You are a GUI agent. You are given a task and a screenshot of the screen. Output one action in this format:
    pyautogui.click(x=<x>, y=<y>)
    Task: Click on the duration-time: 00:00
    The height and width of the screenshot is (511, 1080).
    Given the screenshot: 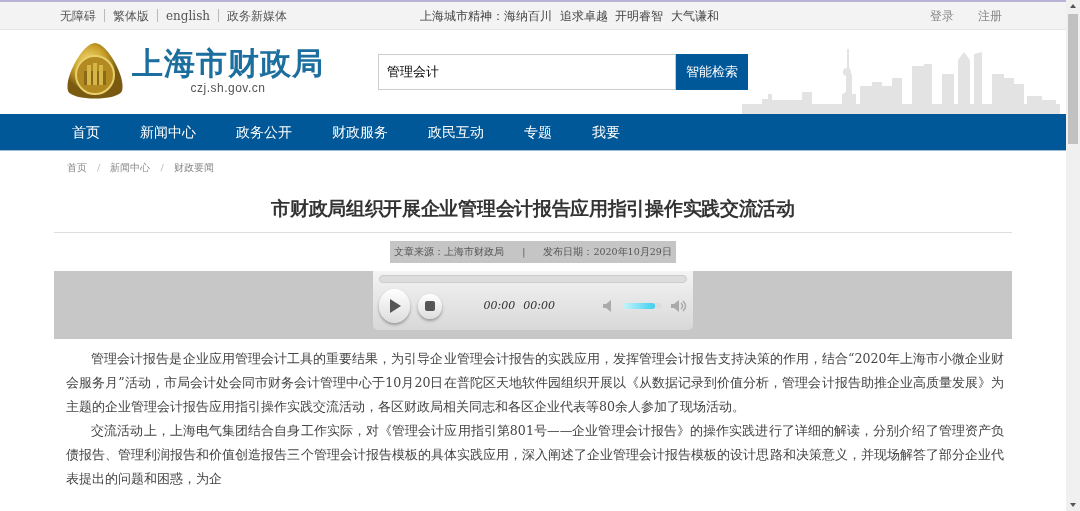 What is the action you would take?
    pyautogui.click(x=539, y=305)
    